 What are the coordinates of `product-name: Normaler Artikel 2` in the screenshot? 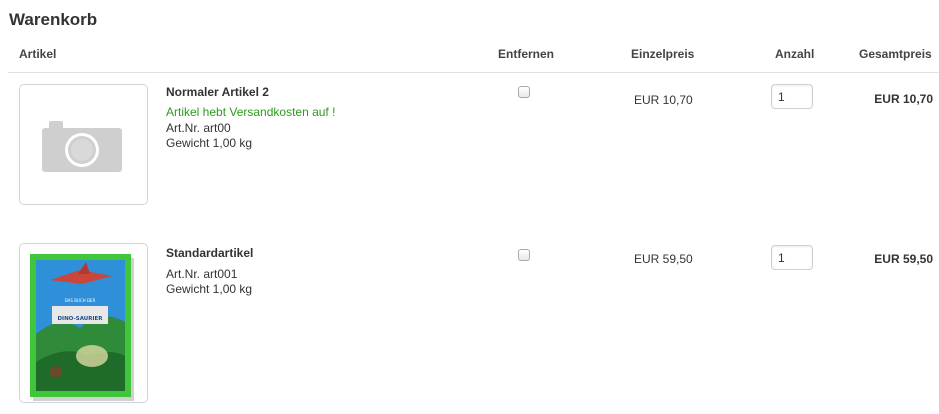 It's located at (217, 92).